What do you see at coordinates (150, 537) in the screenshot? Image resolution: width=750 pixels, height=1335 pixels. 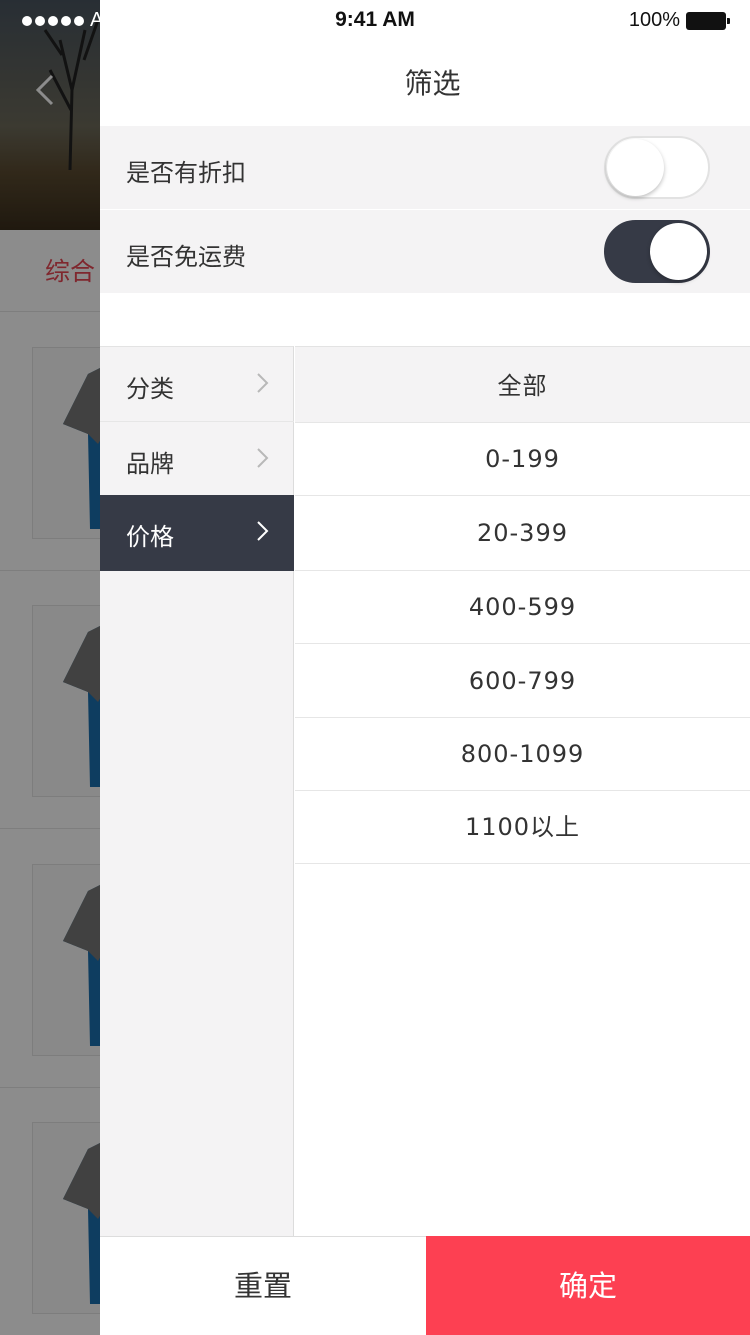 I see `category-label: 价格` at bounding box center [150, 537].